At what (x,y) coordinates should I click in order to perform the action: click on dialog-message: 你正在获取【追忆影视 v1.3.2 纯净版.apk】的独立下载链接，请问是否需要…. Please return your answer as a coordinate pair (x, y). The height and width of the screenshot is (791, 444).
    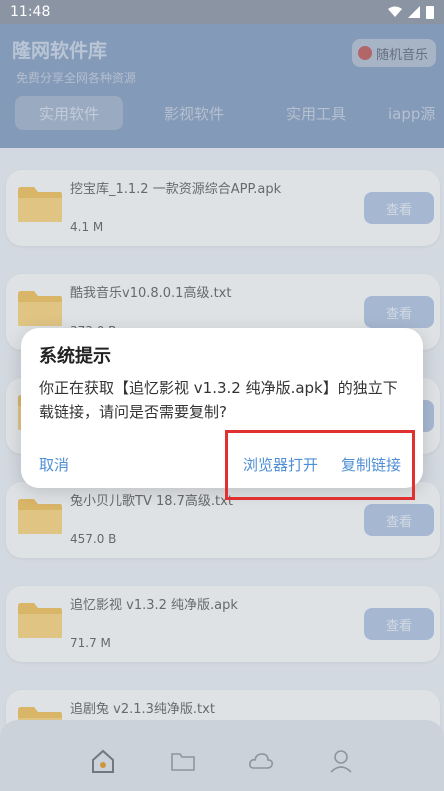
    Looking at the image, I should click on (218, 400).